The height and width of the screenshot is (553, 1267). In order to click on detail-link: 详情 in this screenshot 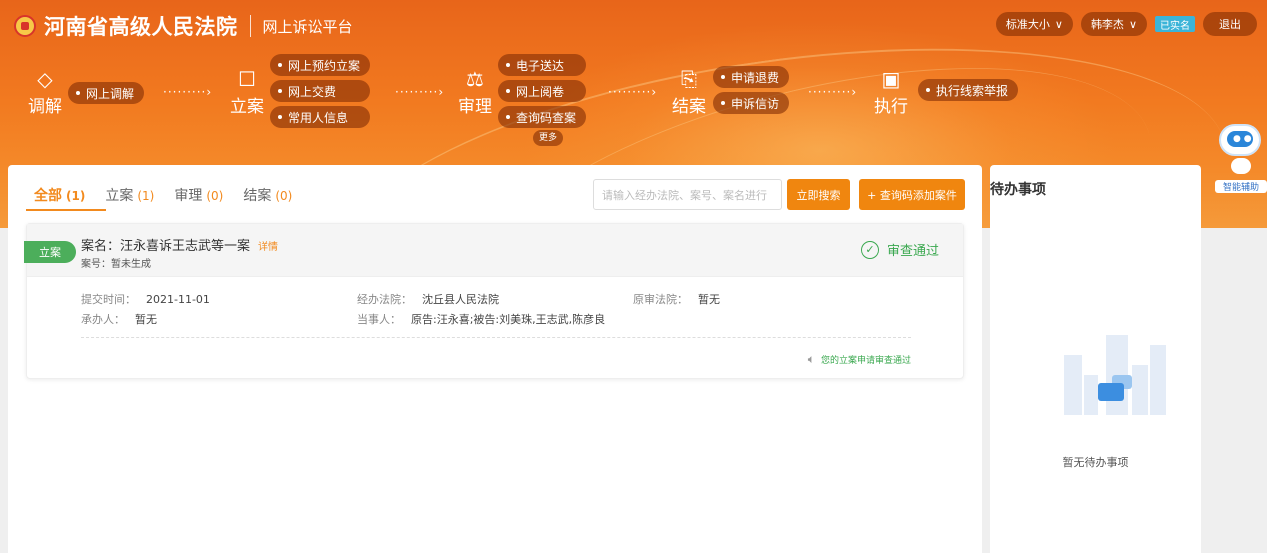, I will do `click(268, 247)`.